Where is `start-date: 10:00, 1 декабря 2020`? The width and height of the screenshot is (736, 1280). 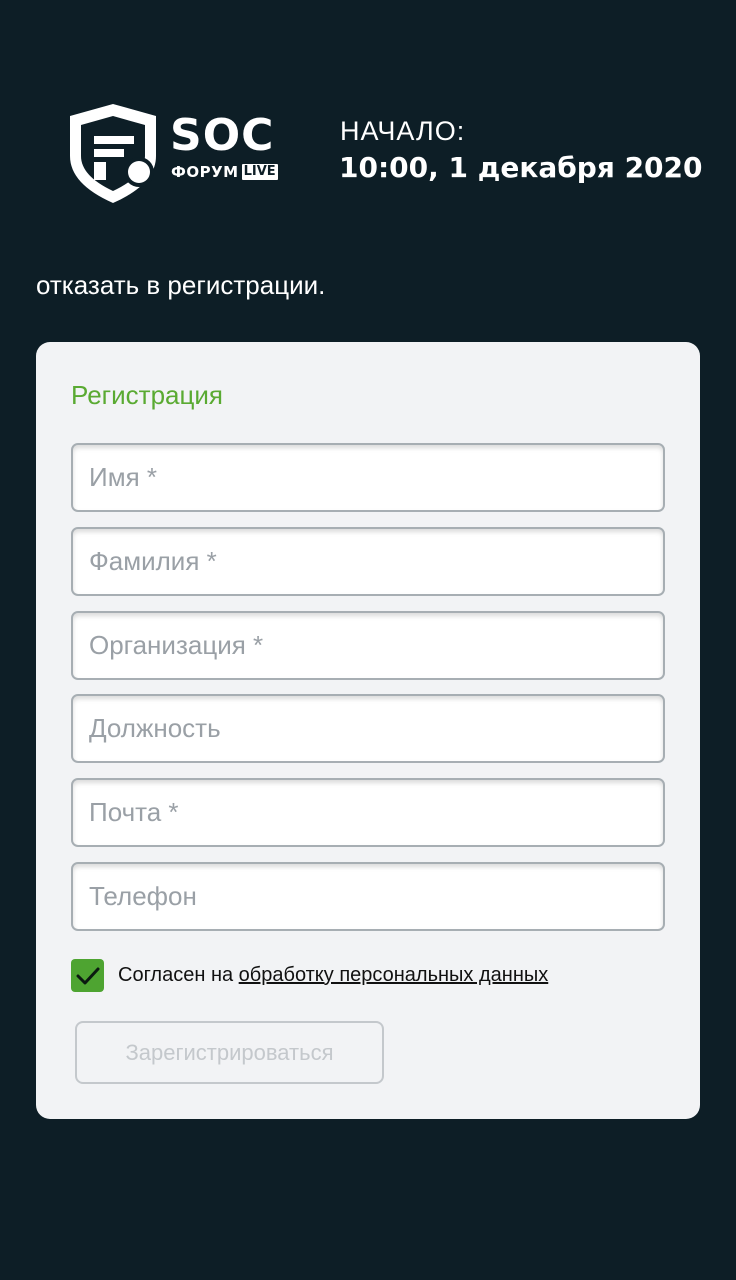 start-date: 10:00, 1 декабря 2020 is located at coordinates (521, 167).